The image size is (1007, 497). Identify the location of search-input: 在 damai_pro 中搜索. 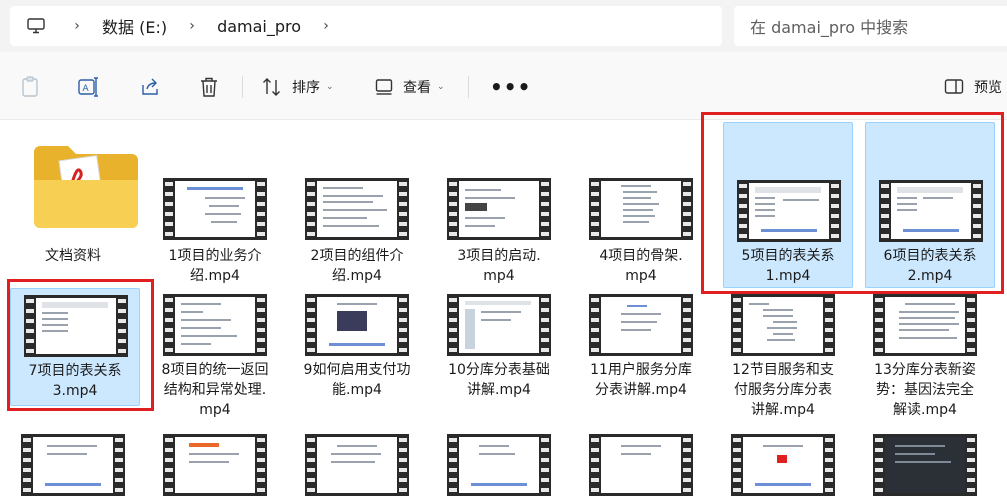
(870, 26).